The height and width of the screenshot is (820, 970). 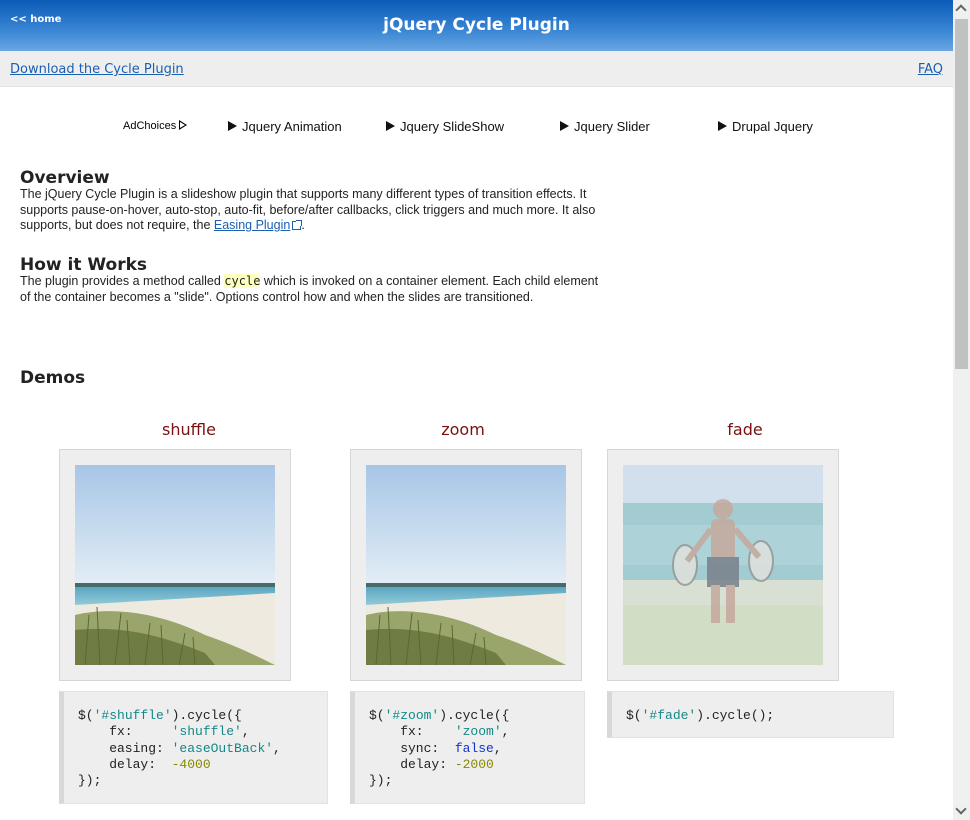 I want to click on code-token: easing:, so click(x=125, y=748).